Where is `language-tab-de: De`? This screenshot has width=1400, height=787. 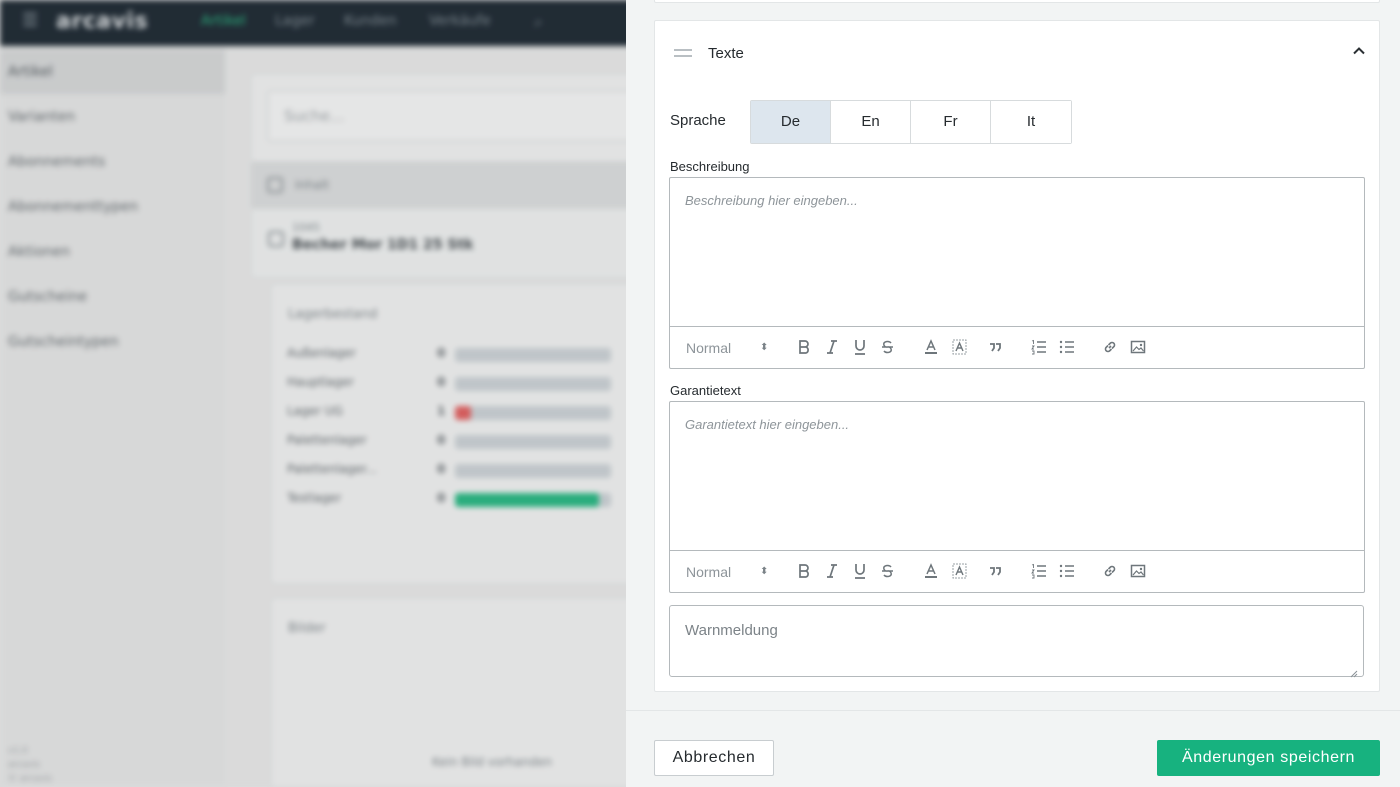 language-tab-de: De is located at coordinates (791, 122).